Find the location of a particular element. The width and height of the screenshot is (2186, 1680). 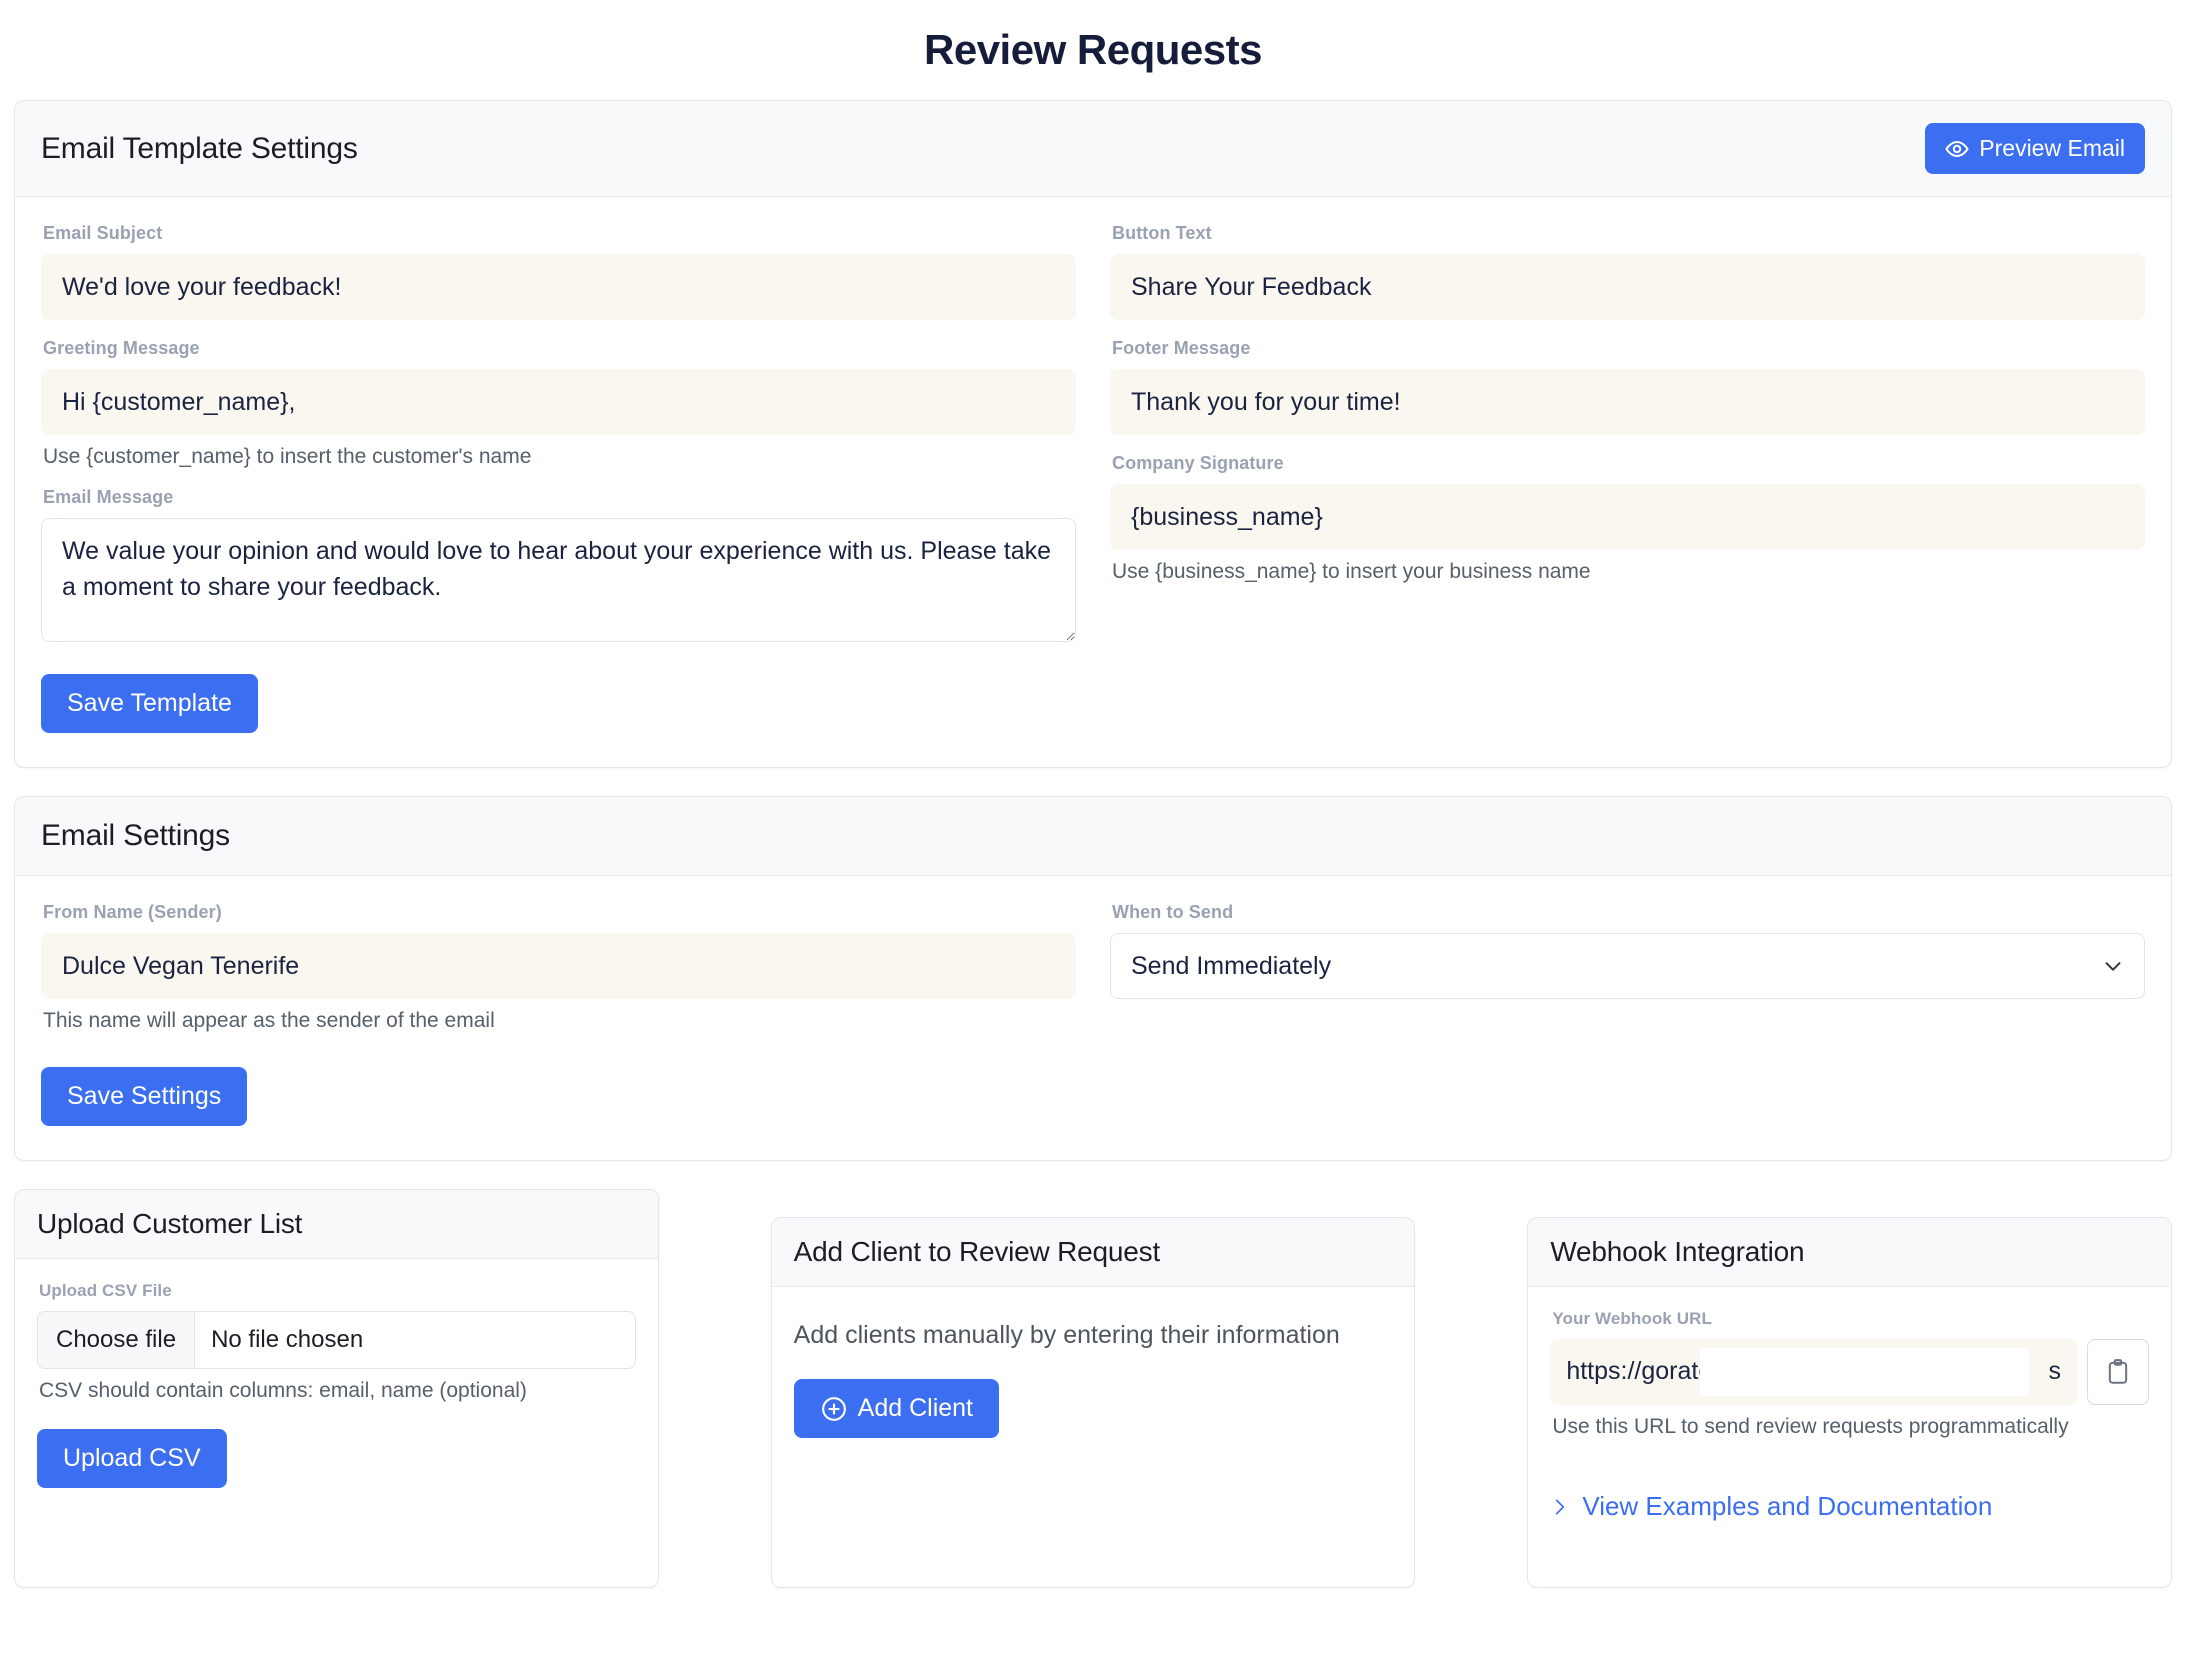

footer-message-input: Thank you for your time! is located at coordinates (1627, 402).